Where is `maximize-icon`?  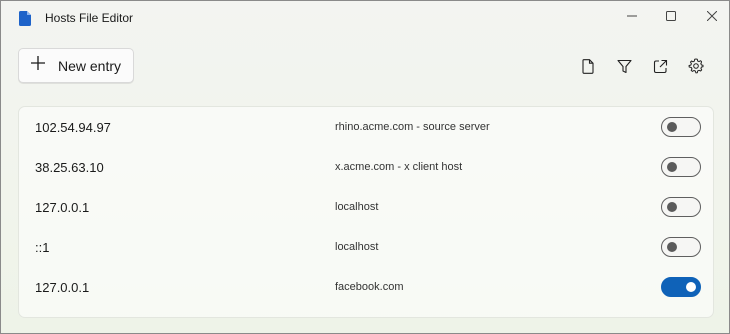 maximize-icon is located at coordinates (671, 16).